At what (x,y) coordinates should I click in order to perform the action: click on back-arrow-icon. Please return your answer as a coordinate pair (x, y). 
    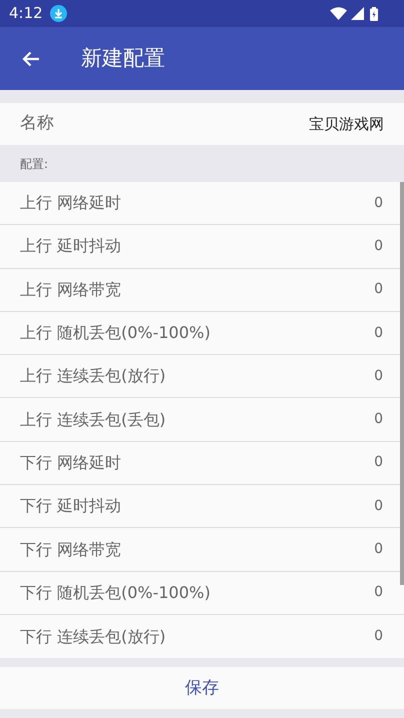
    Looking at the image, I should click on (31, 58).